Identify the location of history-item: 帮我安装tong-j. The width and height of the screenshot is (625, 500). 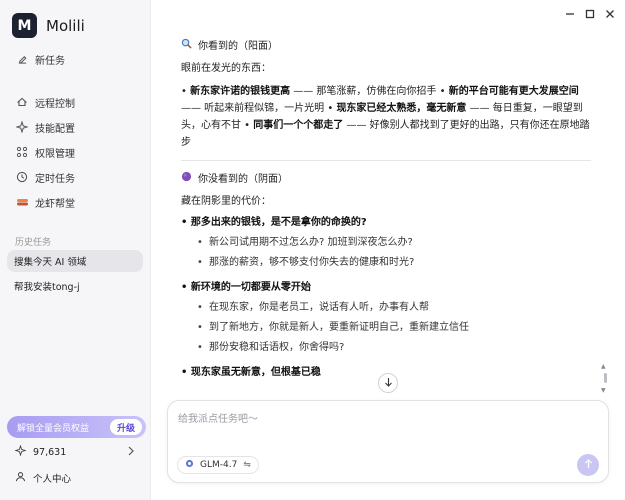
(75, 286).